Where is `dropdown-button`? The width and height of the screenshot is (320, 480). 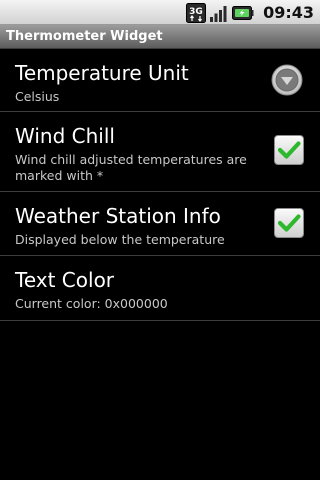 dropdown-button is located at coordinates (287, 80).